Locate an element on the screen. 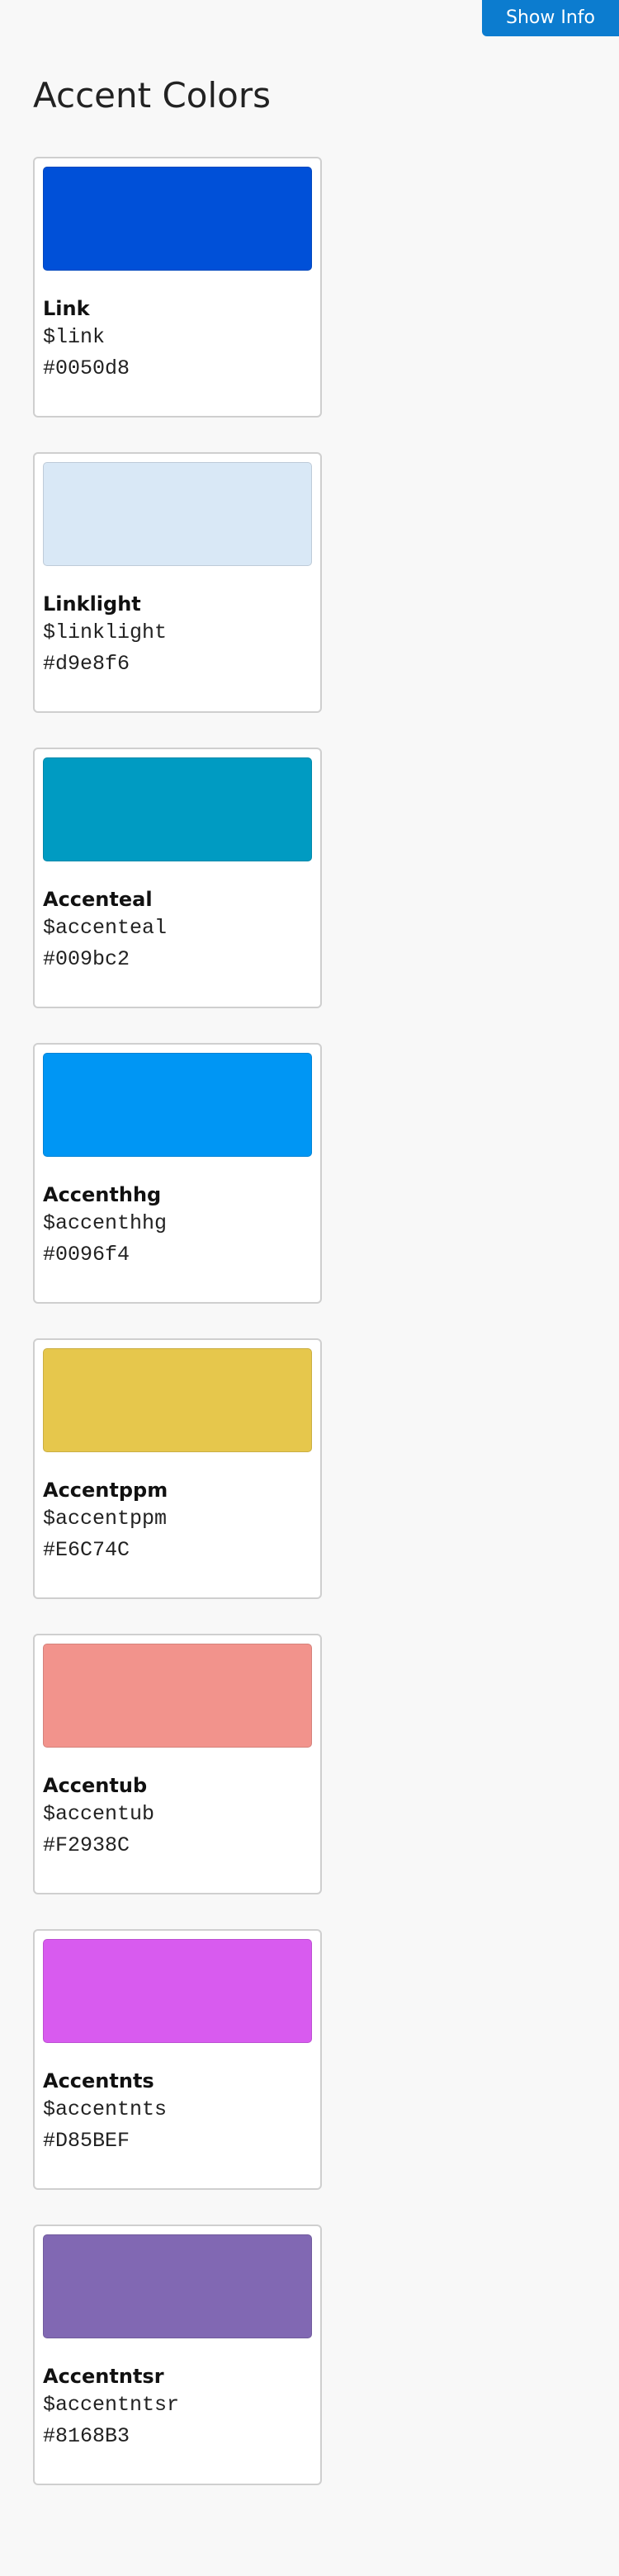 The image size is (619, 2576). color-variable: $linklight is located at coordinates (105, 632).